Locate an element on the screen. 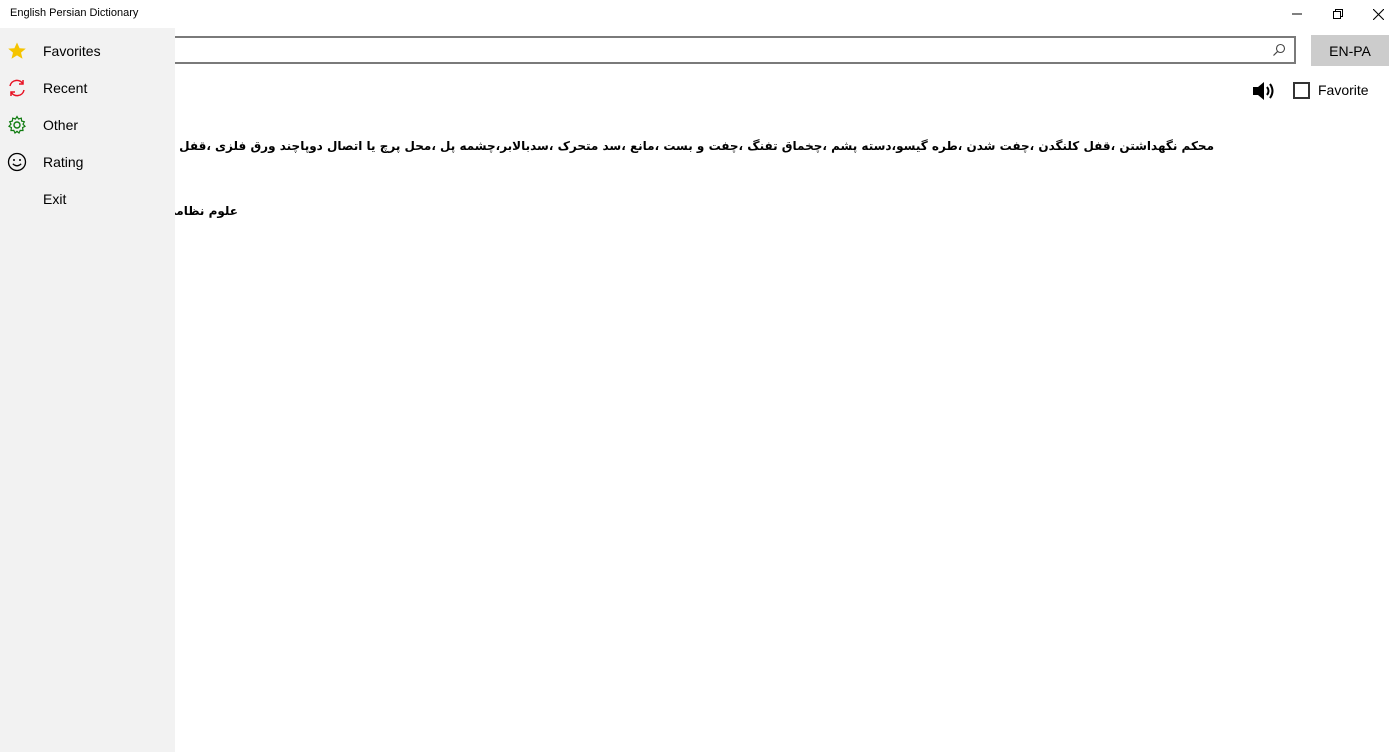 This screenshot has height=752, width=1399. search-input is located at coordinates (720, 51).